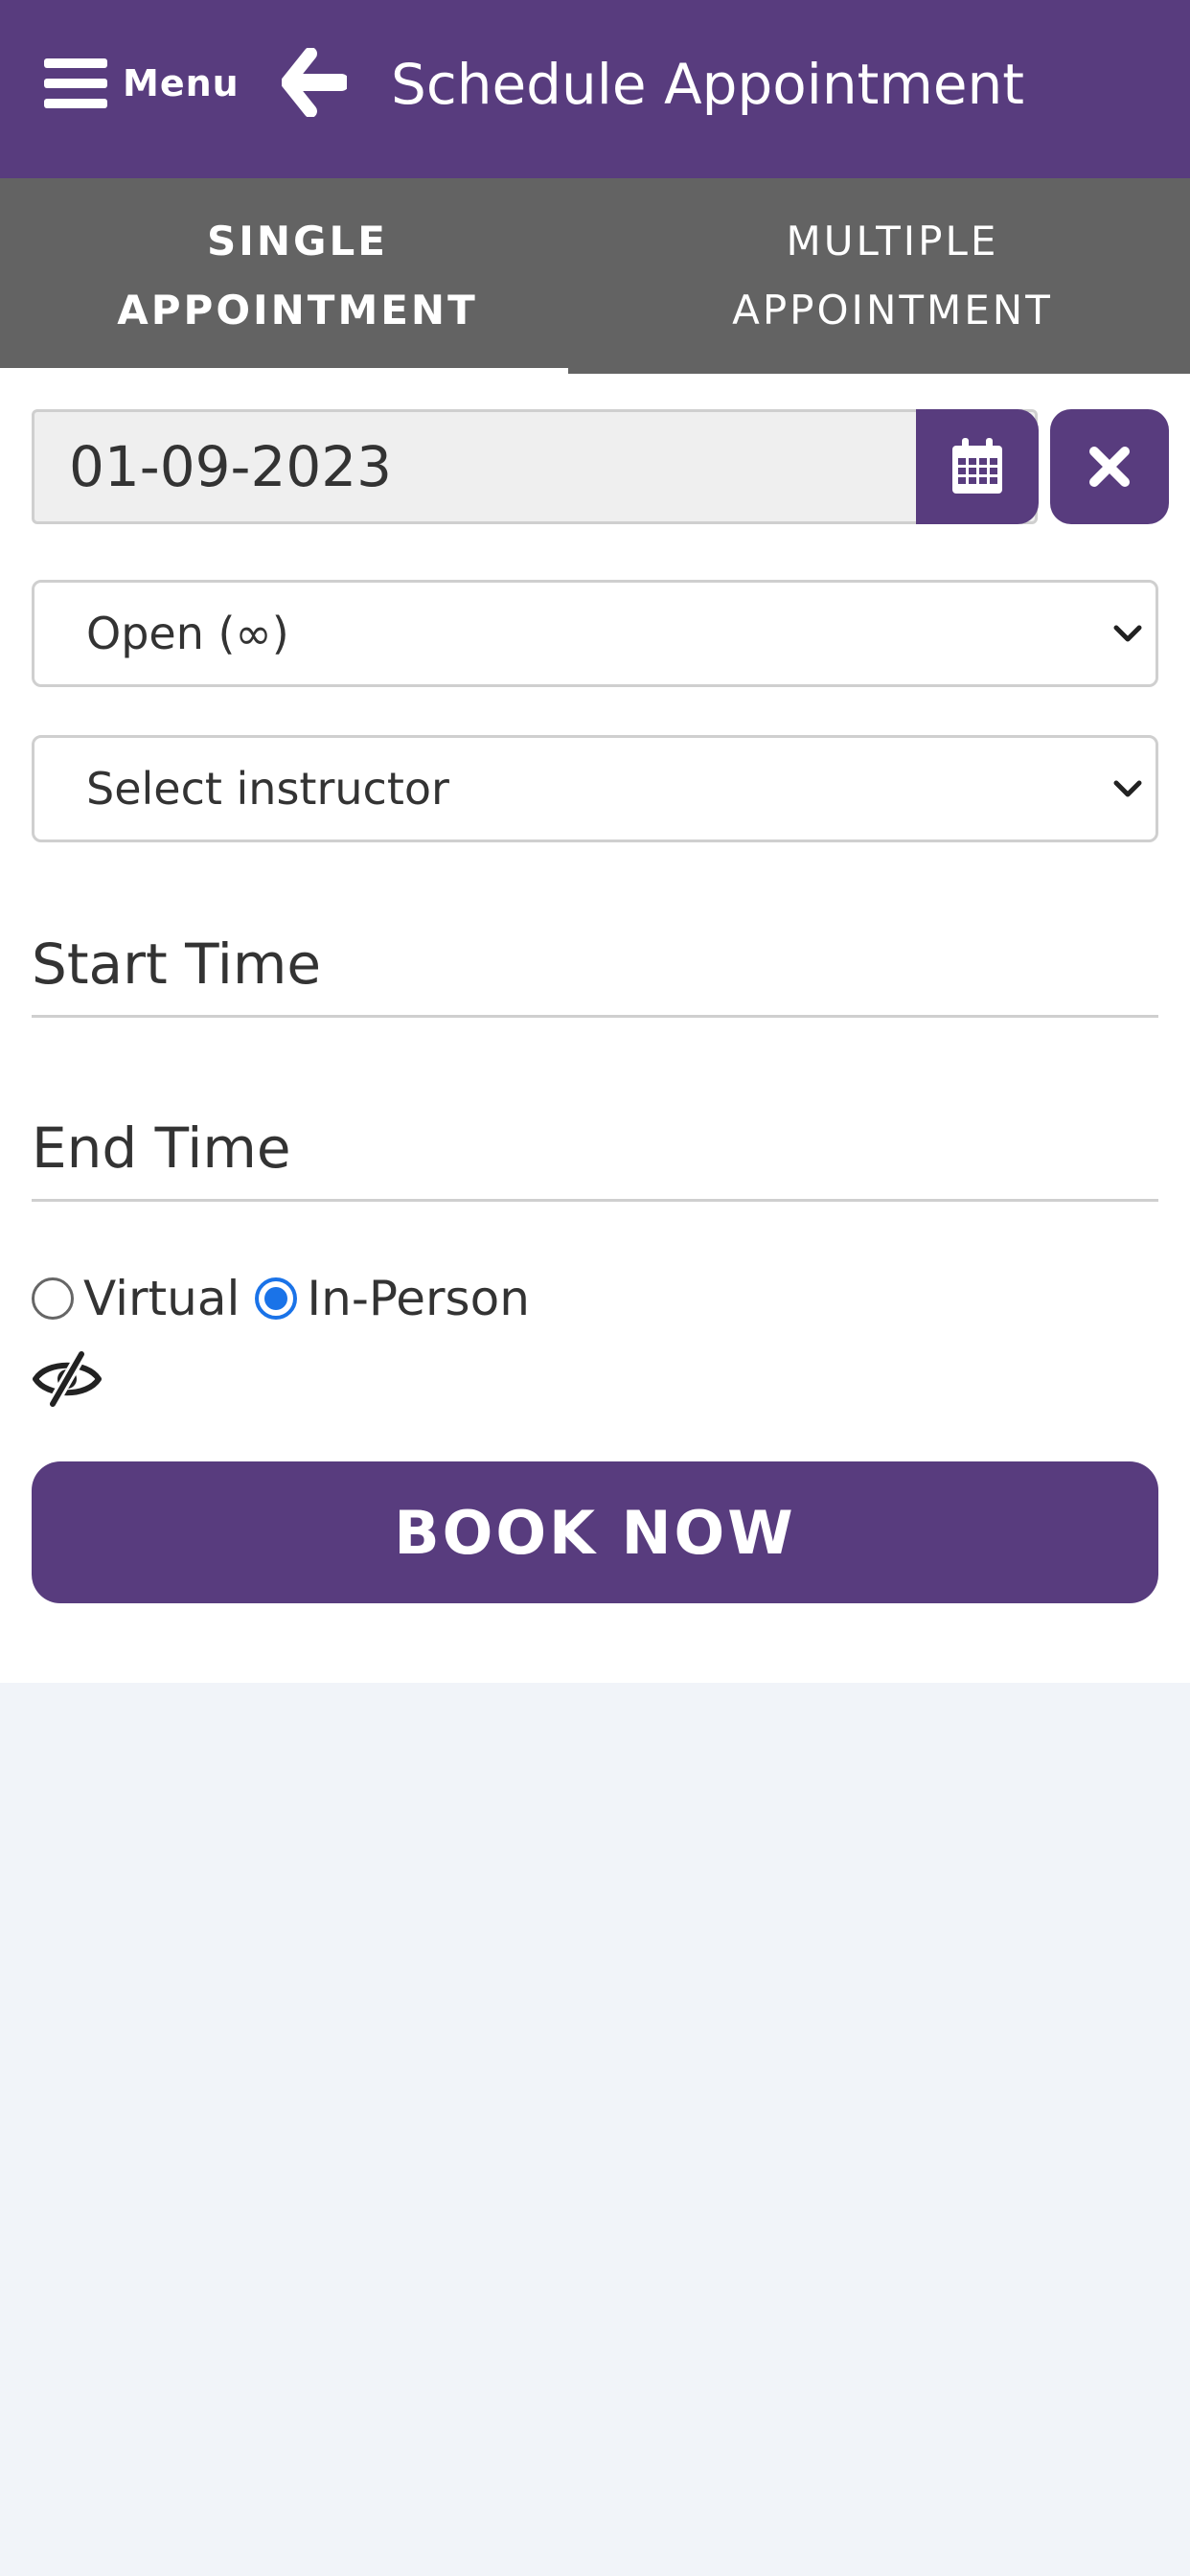 The width and height of the screenshot is (1190, 2576). Describe the element at coordinates (595, 1148) in the screenshot. I see `end-time-field: End Time` at that location.